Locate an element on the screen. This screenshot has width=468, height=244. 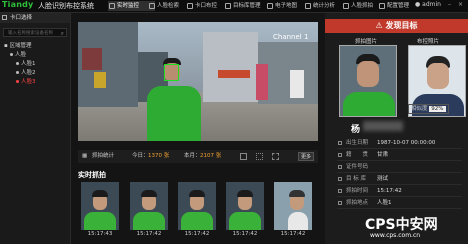
capture-time: 15:17:43 is located at coordinates (100, 234).